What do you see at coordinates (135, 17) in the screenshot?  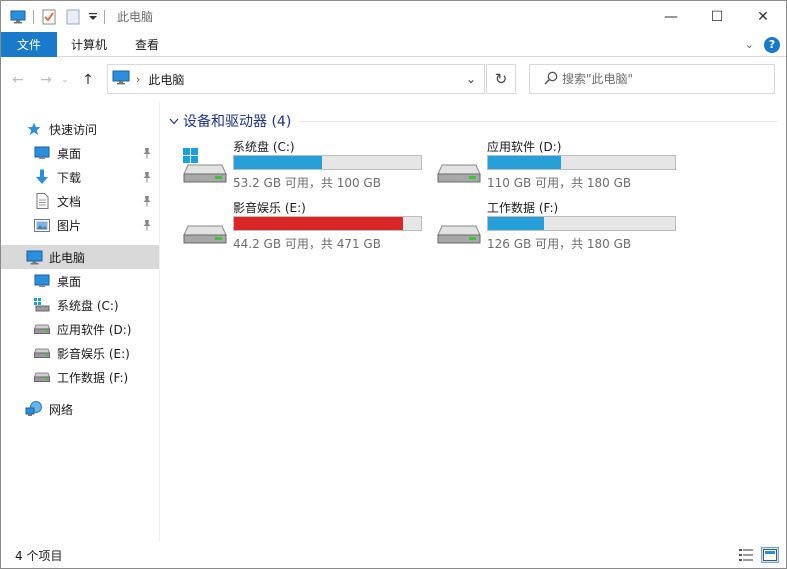 I see `window-title: 此电脑` at bounding box center [135, 17].